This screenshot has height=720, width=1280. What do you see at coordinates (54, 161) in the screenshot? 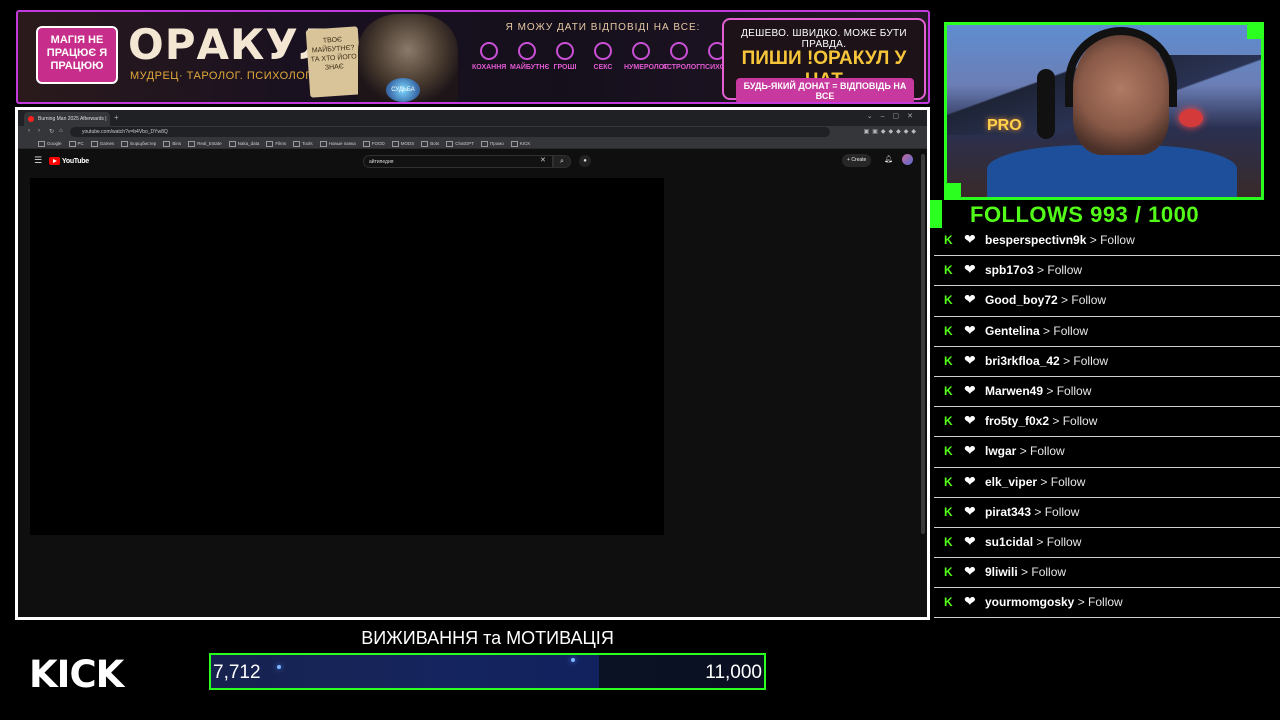
I see `youtube-play-icon` at bounding box center [54, 161].